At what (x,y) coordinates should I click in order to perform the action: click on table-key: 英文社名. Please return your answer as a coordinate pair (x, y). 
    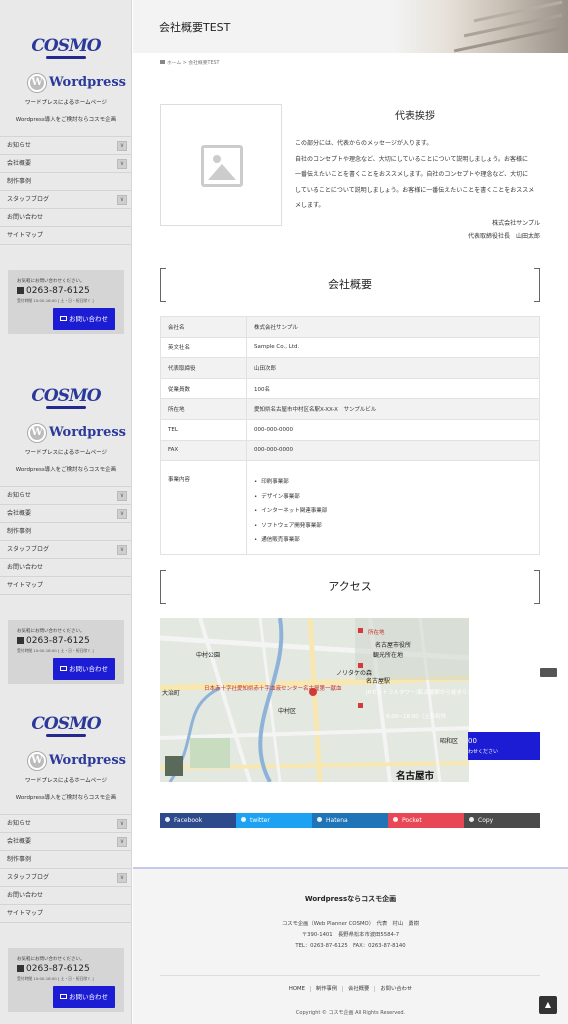
    Looking at the image, I should click on (203, 347).